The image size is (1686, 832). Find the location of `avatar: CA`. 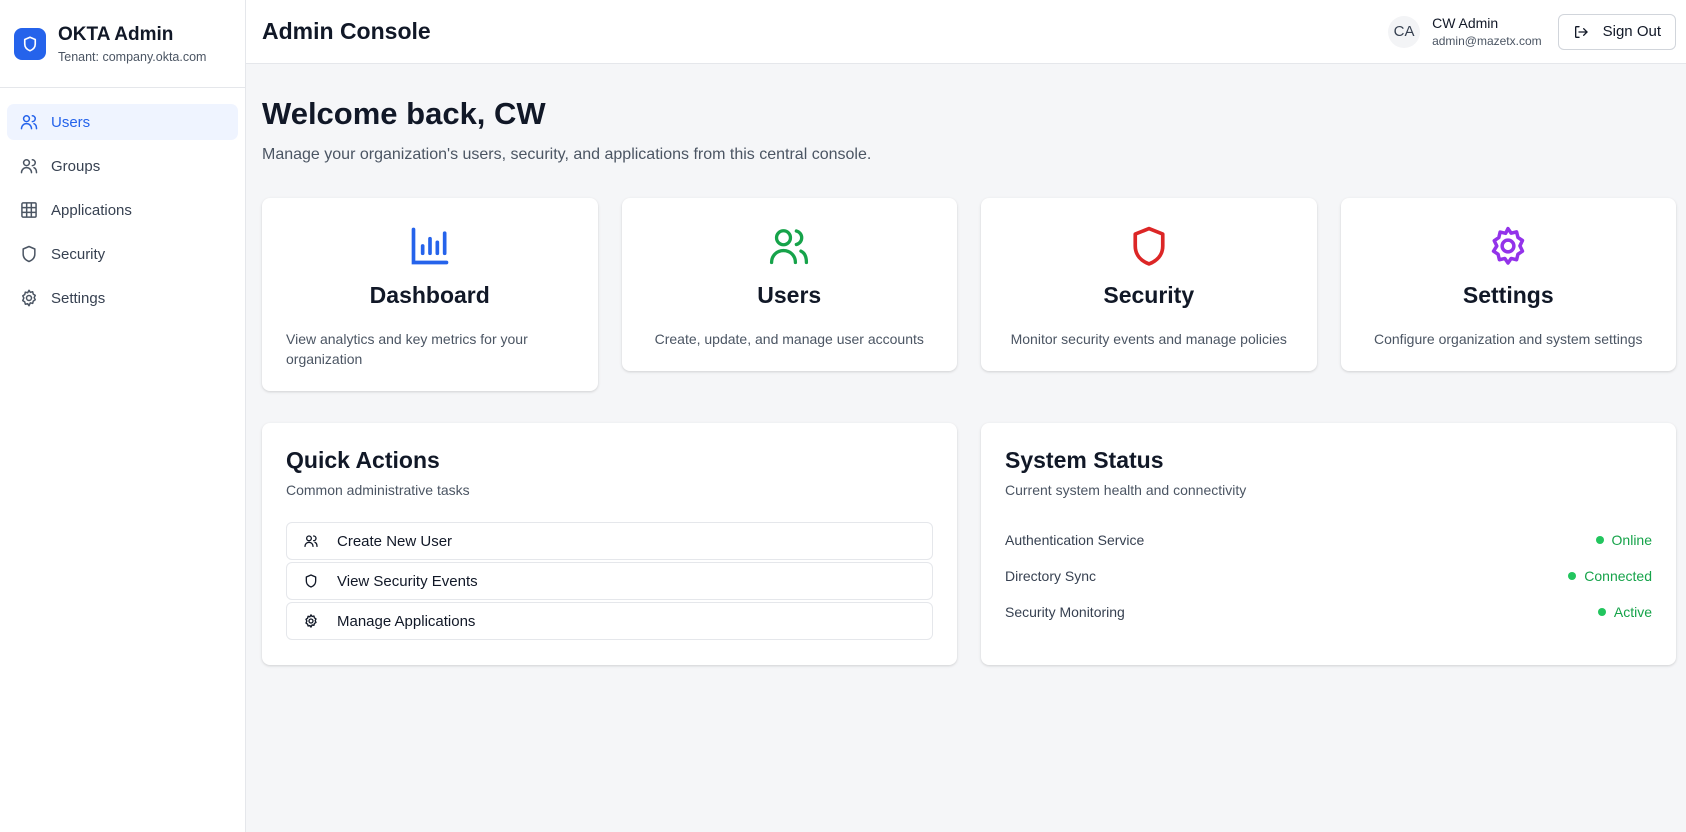

avatar: CA is located at coordinates (1404, 31).